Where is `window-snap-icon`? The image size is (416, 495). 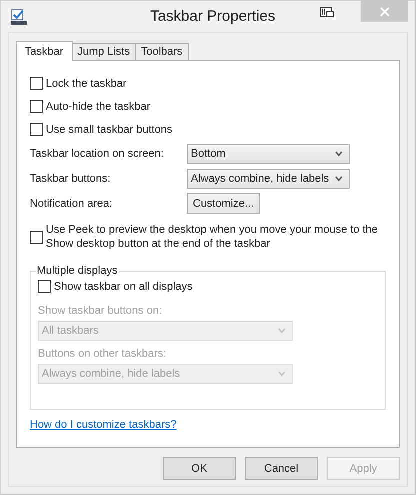
window-snap-icon is located at coordinates (327, 13).